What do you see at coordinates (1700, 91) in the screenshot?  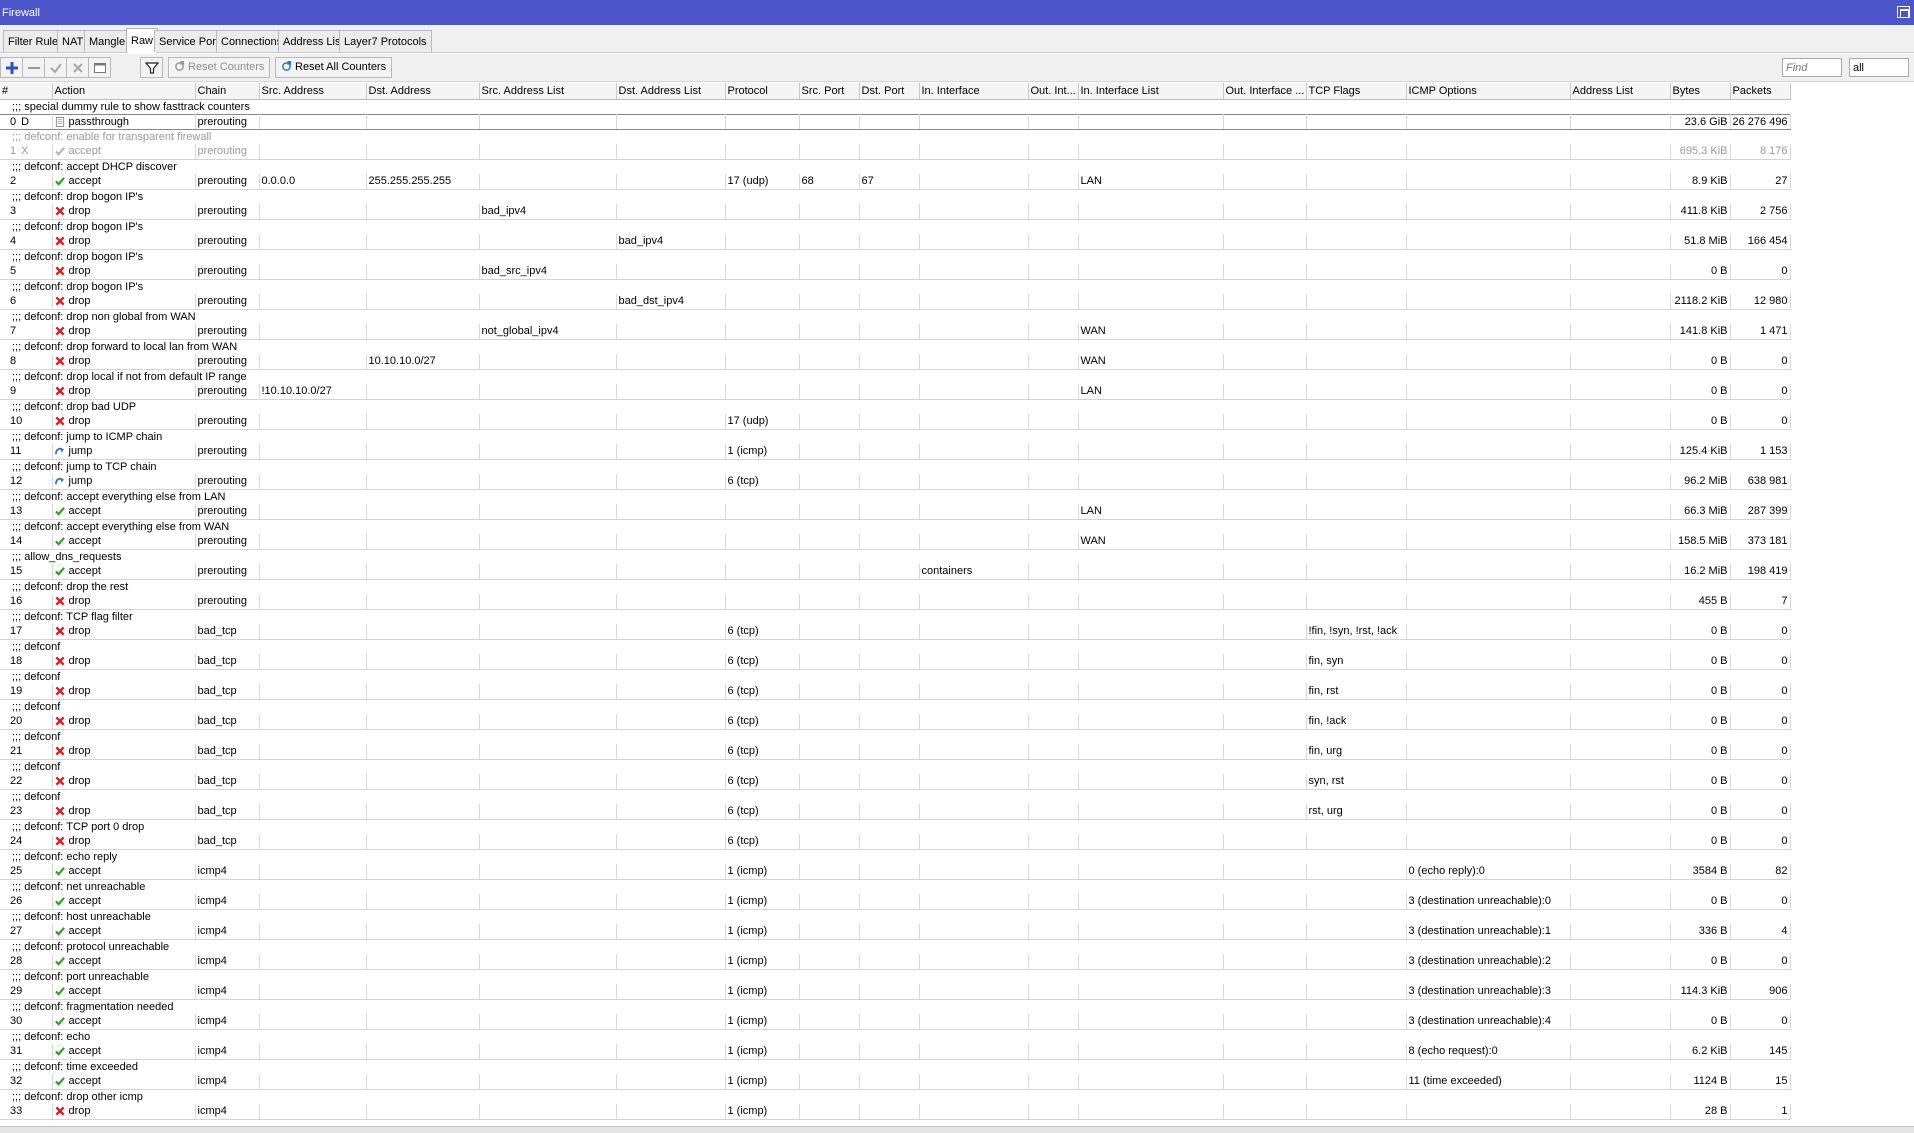 I see `column-header: Bytes` at bounding box center [1700, 91].